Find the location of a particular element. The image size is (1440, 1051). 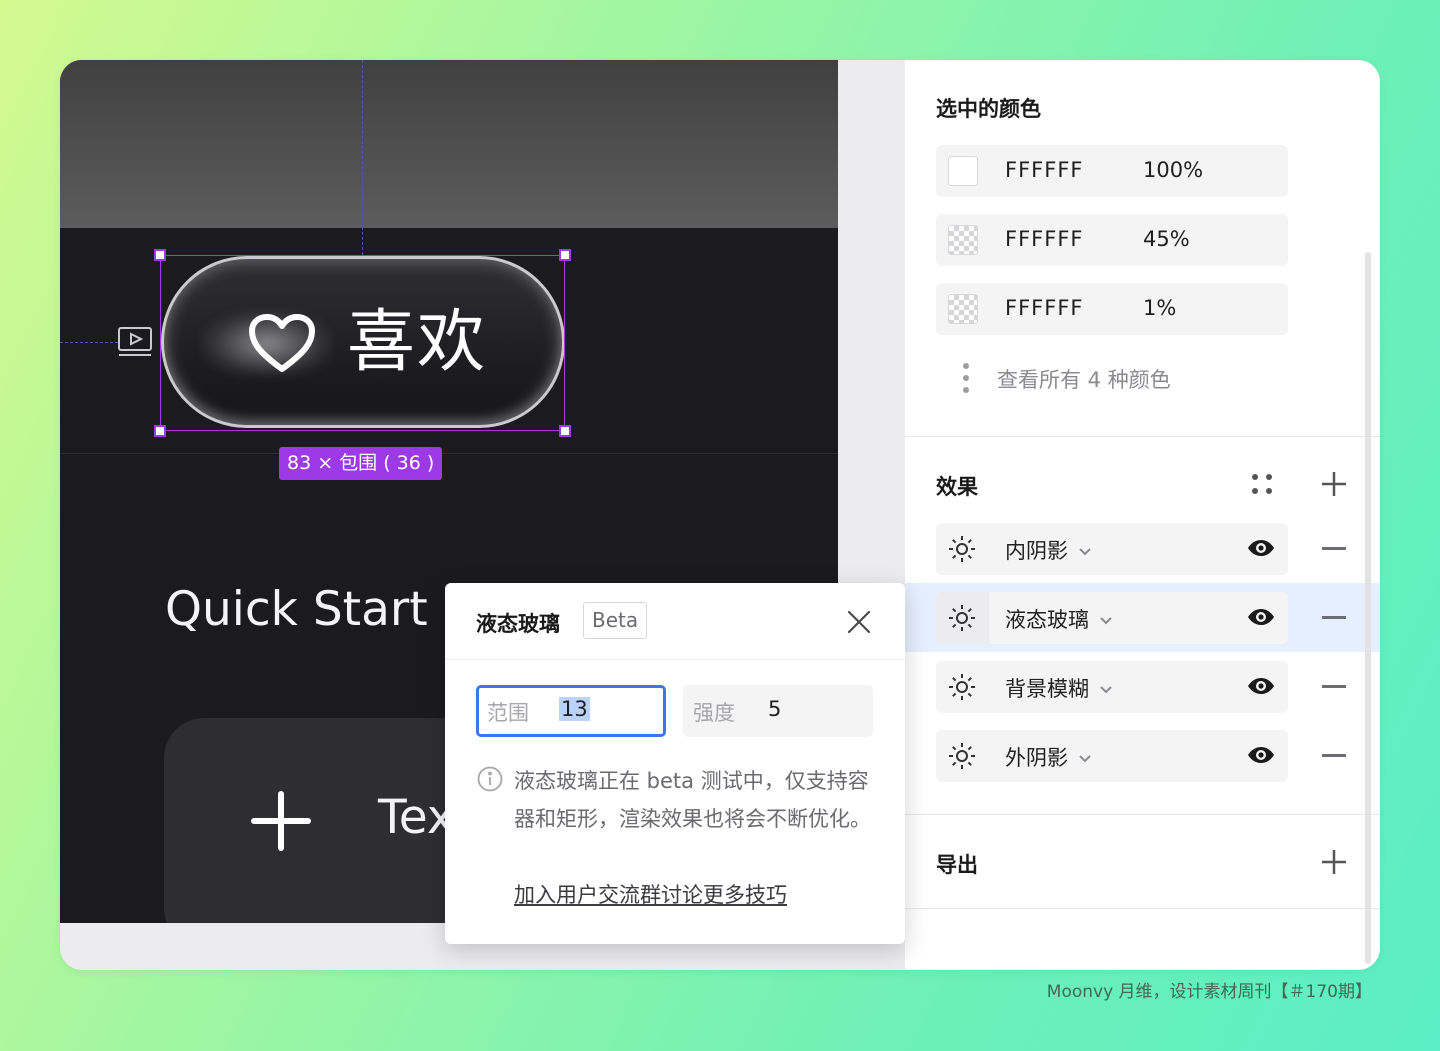

footer-credit: Moonvy 月维，设计素材周刊【＃170期】 is located at coordinates (1209, 992).